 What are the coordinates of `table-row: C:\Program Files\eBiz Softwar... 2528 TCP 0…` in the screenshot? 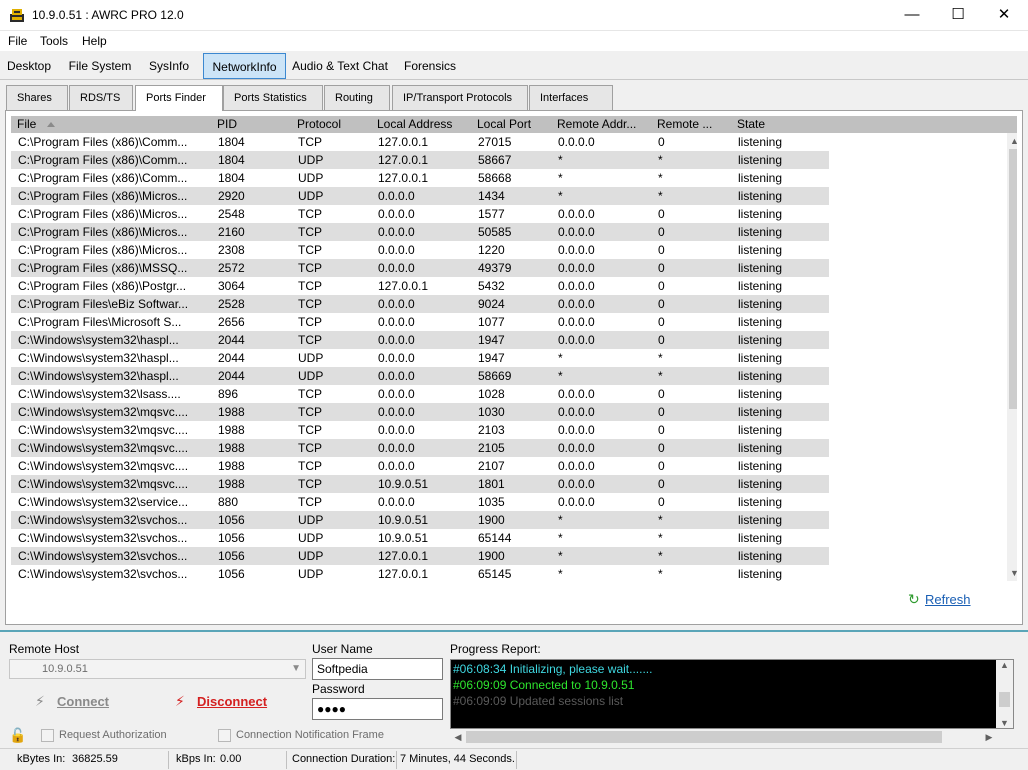 It's located at (420, 304).